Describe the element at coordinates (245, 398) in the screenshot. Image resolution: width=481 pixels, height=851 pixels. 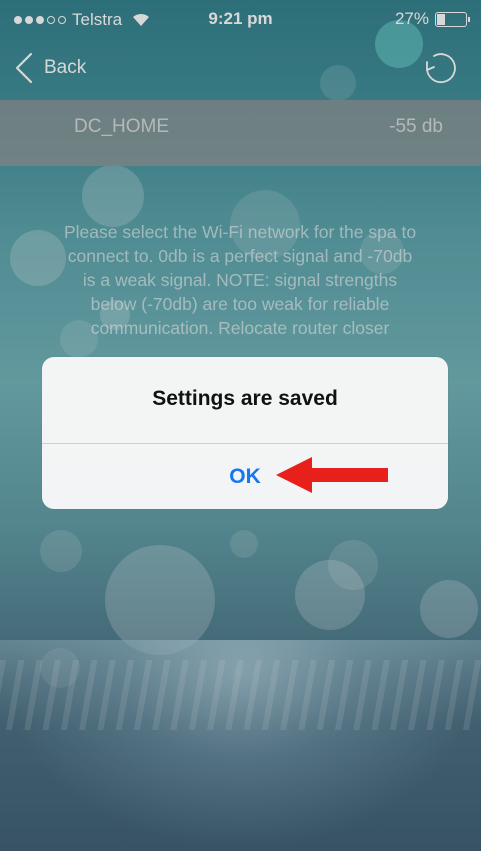
I see `alert-title: Settings are saved` at that location.